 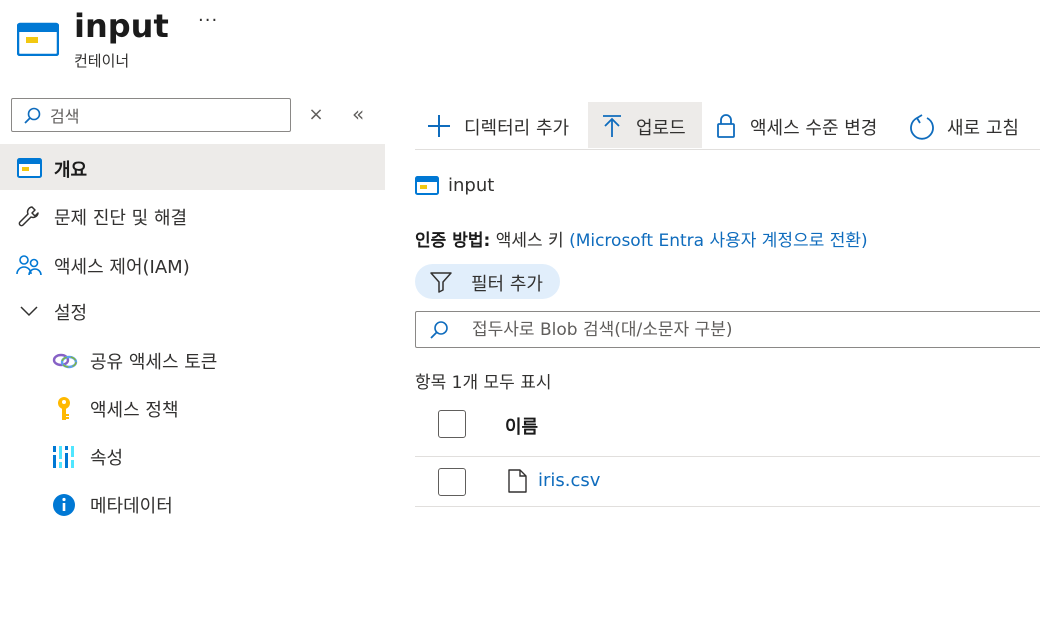 I want to click on upload-button: 업로드, so click(x=645, y=125).